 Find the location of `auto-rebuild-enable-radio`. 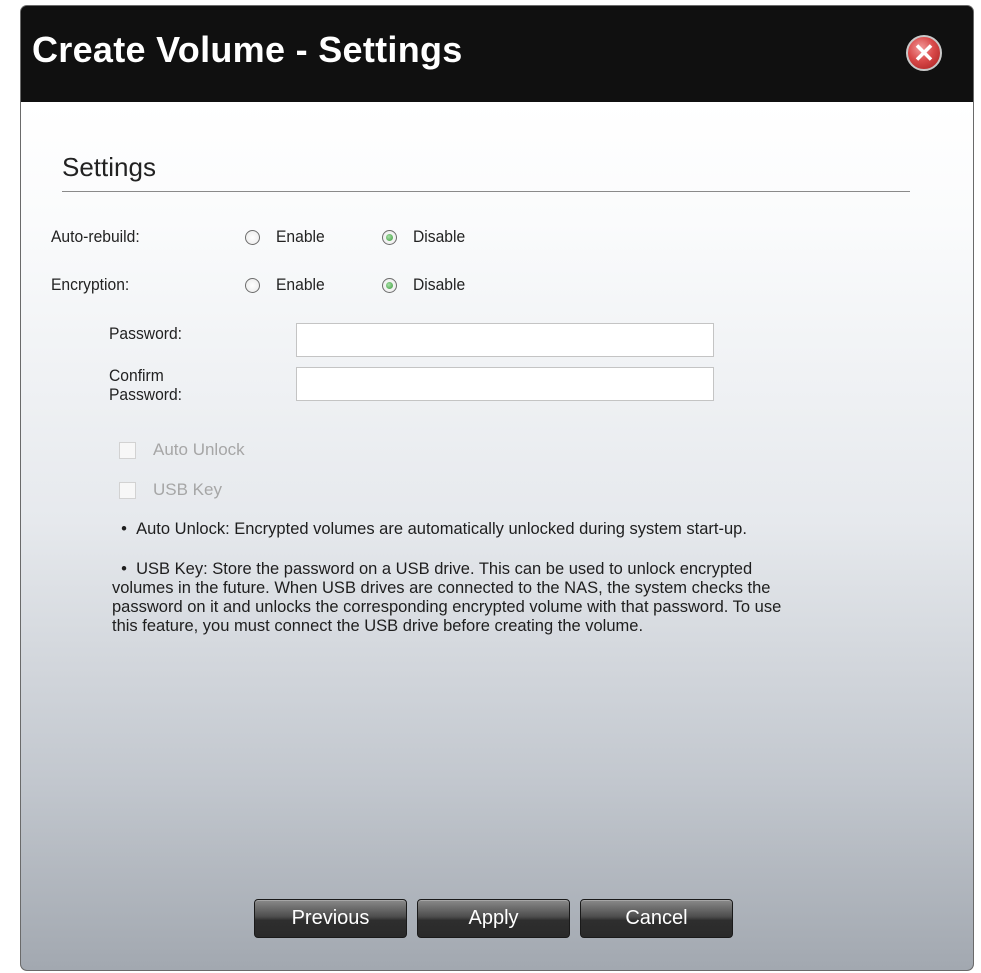

auto-rebuild-enable-radio is located at coordinates (252, 237).